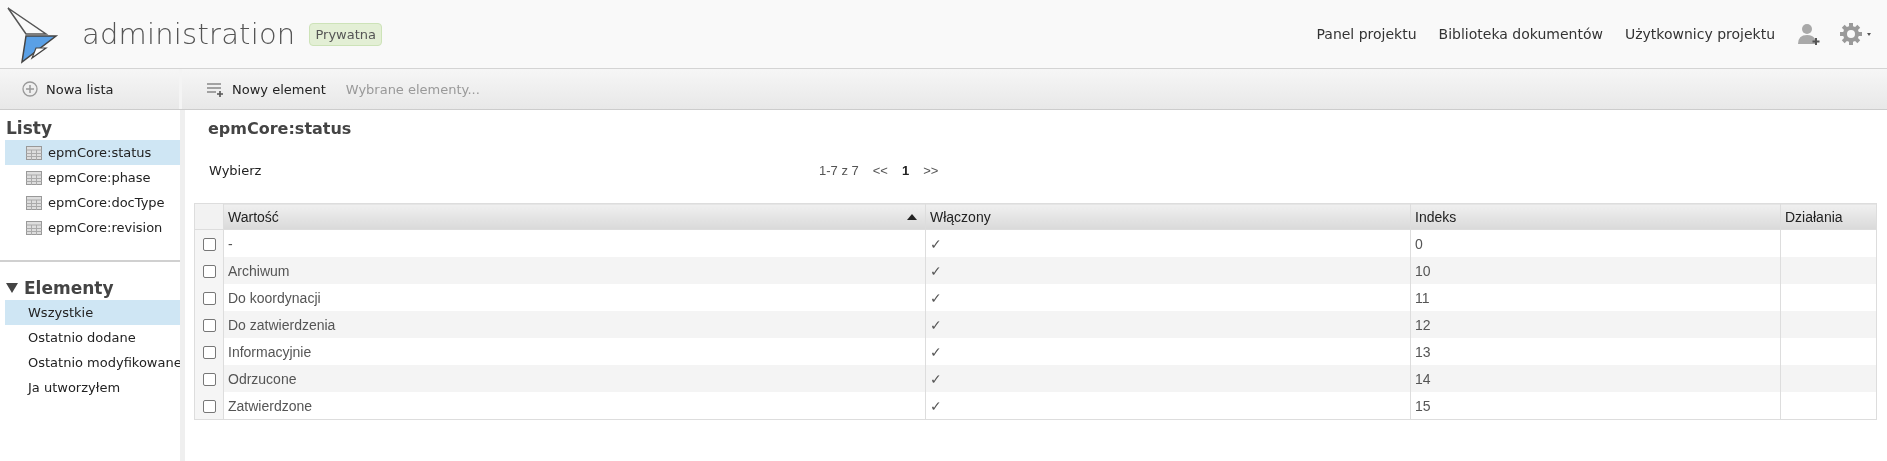 The width and height of the screenshot is (1887, 461). I want to click on add-icon, so click(30, 89).